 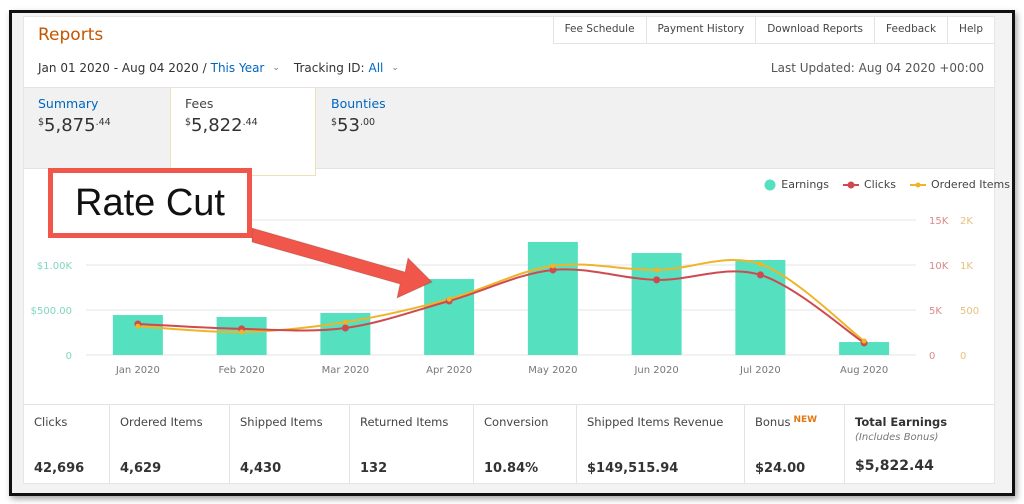 I want to click on chart-legend: Earnings Clicks Ordered Items, so click(x=887, y=184).